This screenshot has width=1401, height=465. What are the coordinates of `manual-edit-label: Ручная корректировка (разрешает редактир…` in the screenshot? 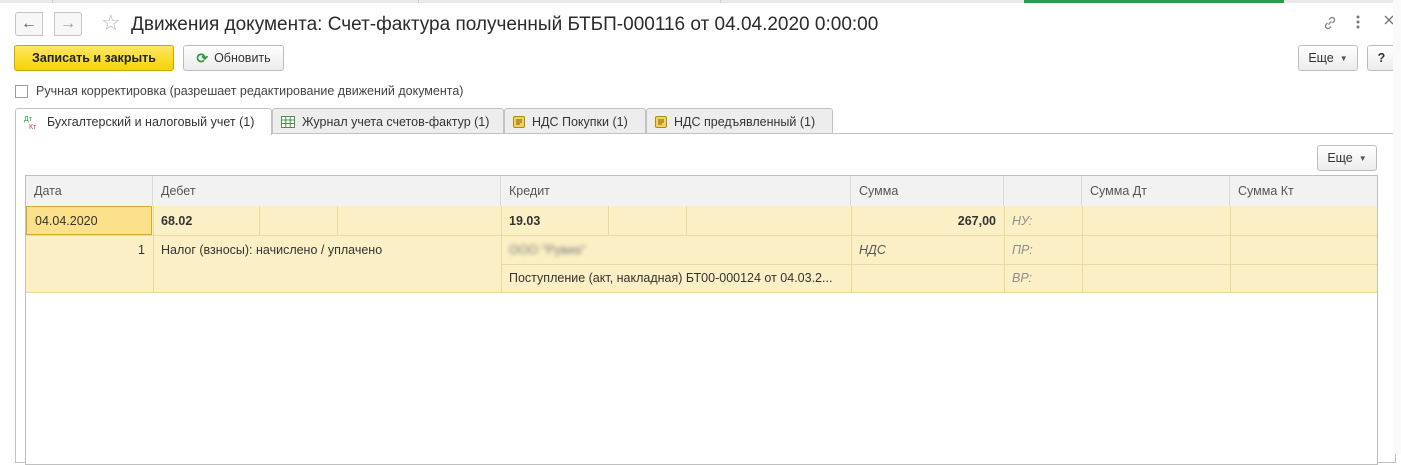 It's located at (249, 91).